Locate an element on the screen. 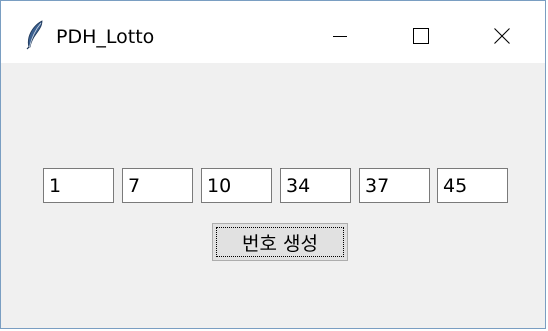 Image resolution: width=548 pixels, height=331 pixels. generate-button-label: 번호 생성 is located at coordinates (280, 243).